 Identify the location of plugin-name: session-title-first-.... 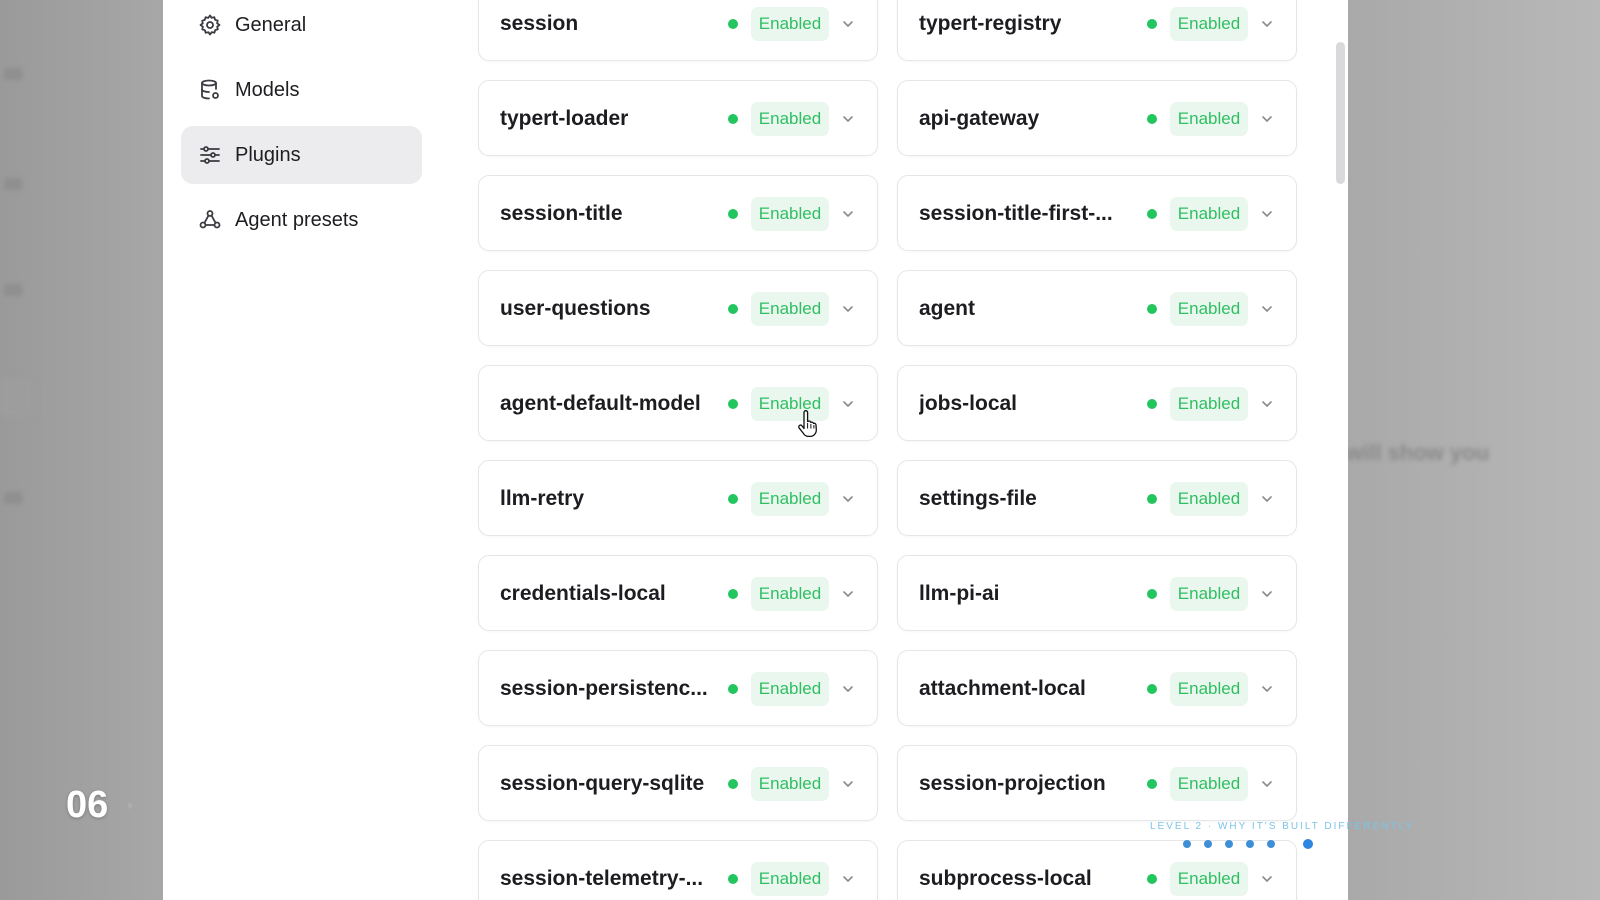
(1016, 213).